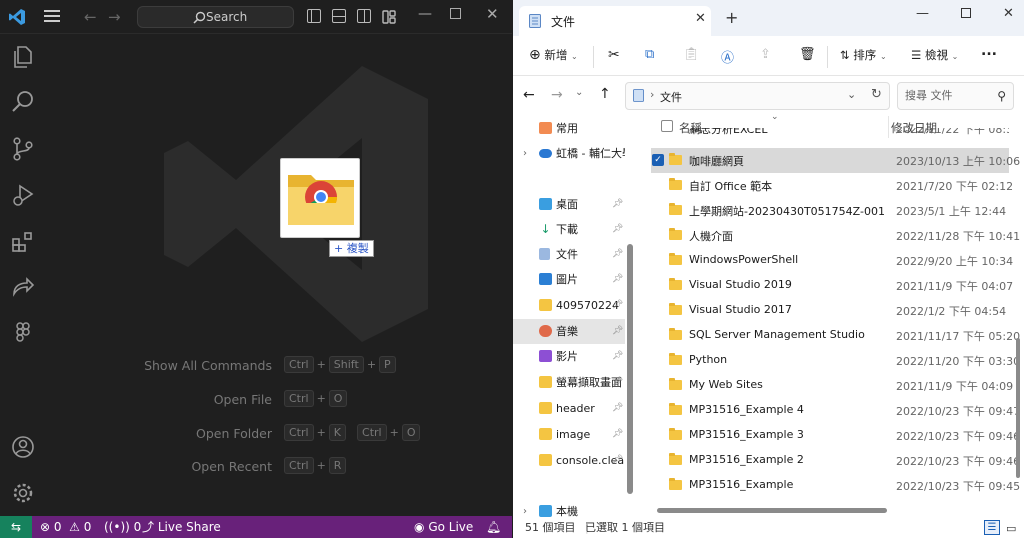 The width and height of the screenshot is (1024, 538). Describe the element at coordinates (545, 408) in the screenshot. I see `folder-icon` at that location.